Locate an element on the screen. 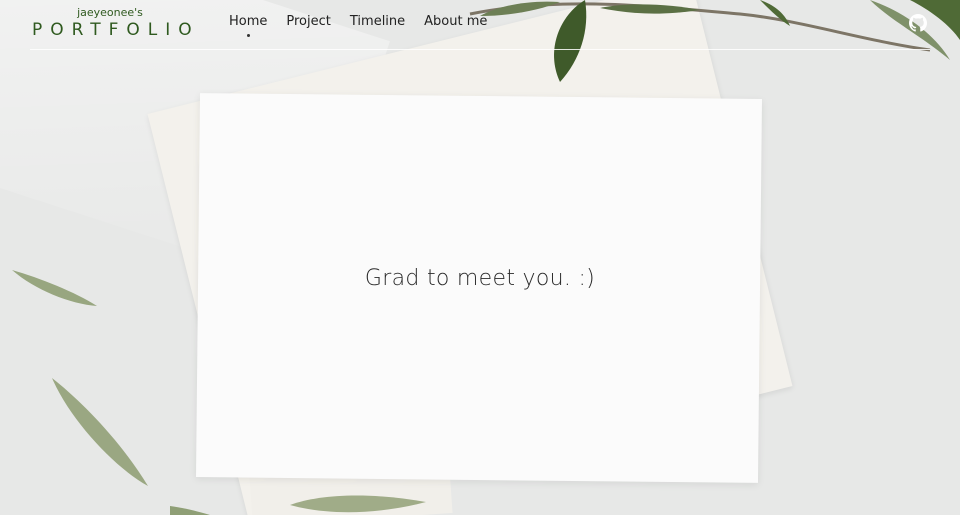 The height and width of the screenshot is (515, 960). nav-item-label: Home is located at coordinates (248, 21).